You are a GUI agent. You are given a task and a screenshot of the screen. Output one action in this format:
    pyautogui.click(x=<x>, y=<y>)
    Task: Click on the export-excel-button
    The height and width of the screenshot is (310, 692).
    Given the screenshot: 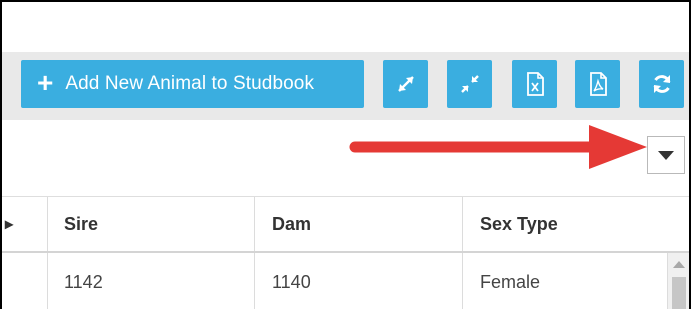 What is the action you would take?
    pyautogui.click(x=534, y=84)
    